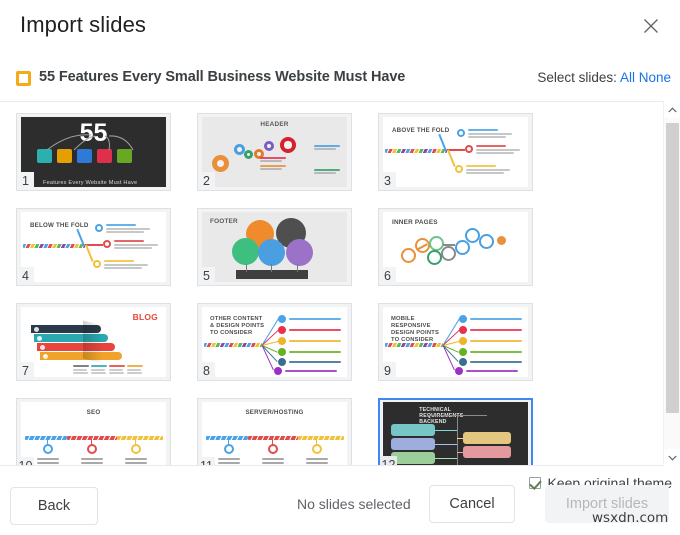  What do you see at coordinates (421, 130) in the screenshot?
I see `slide-title: ABOVE THE FOLD` at bounding box center [421, 130].